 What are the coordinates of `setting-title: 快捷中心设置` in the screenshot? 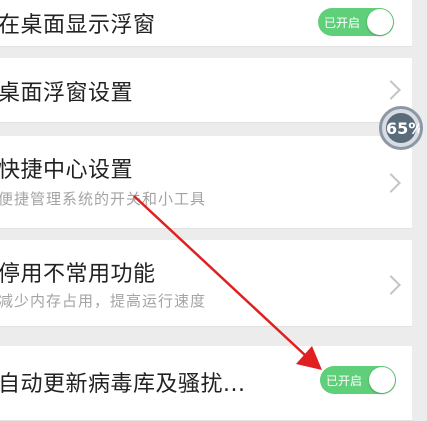 It's located at (67, 170).